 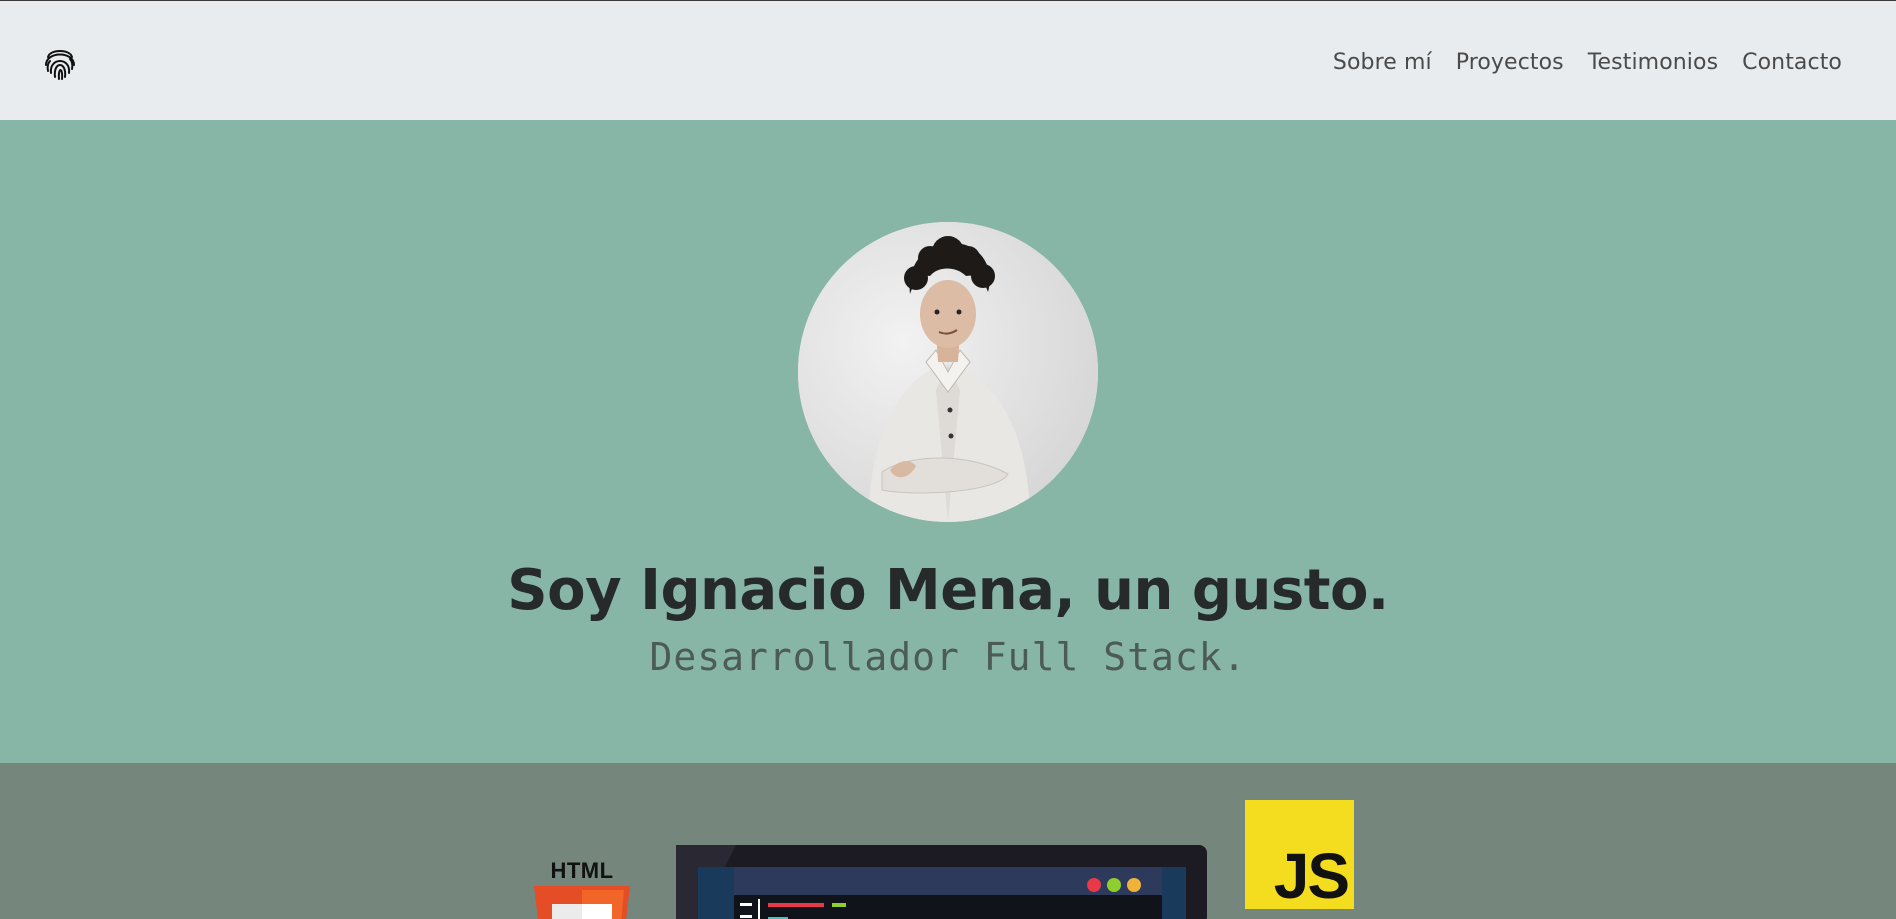 I want to click on profile-photo, so click(x=948, y=372).